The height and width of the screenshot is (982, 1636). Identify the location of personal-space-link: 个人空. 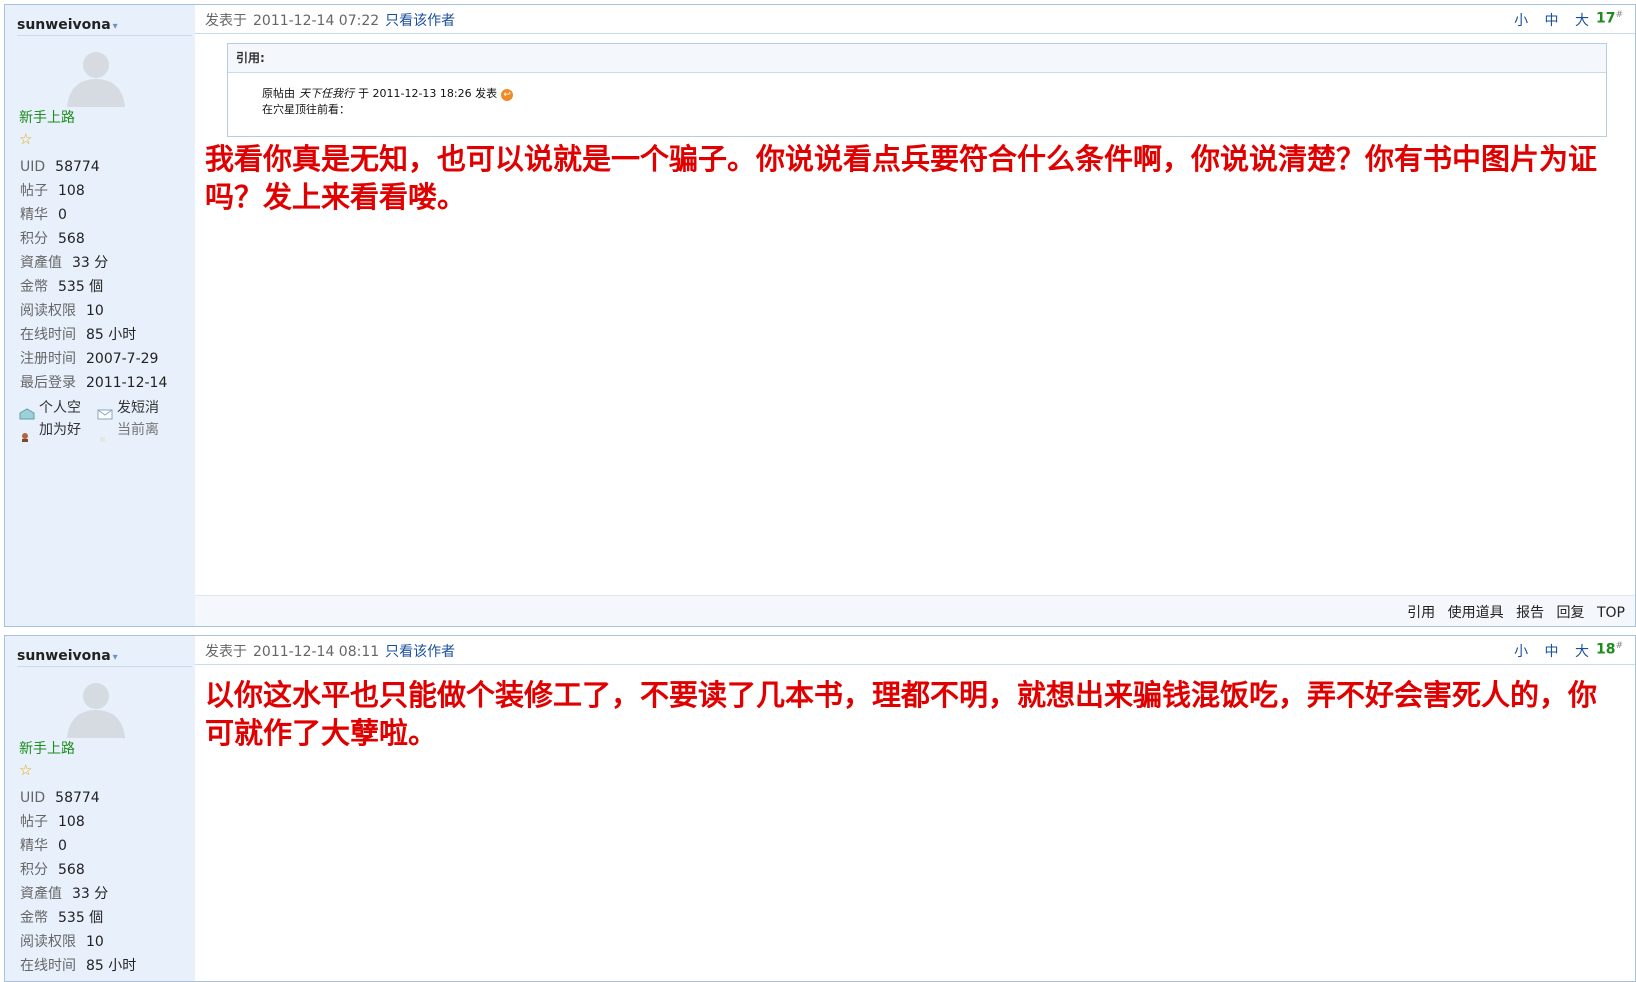
(59, 408).